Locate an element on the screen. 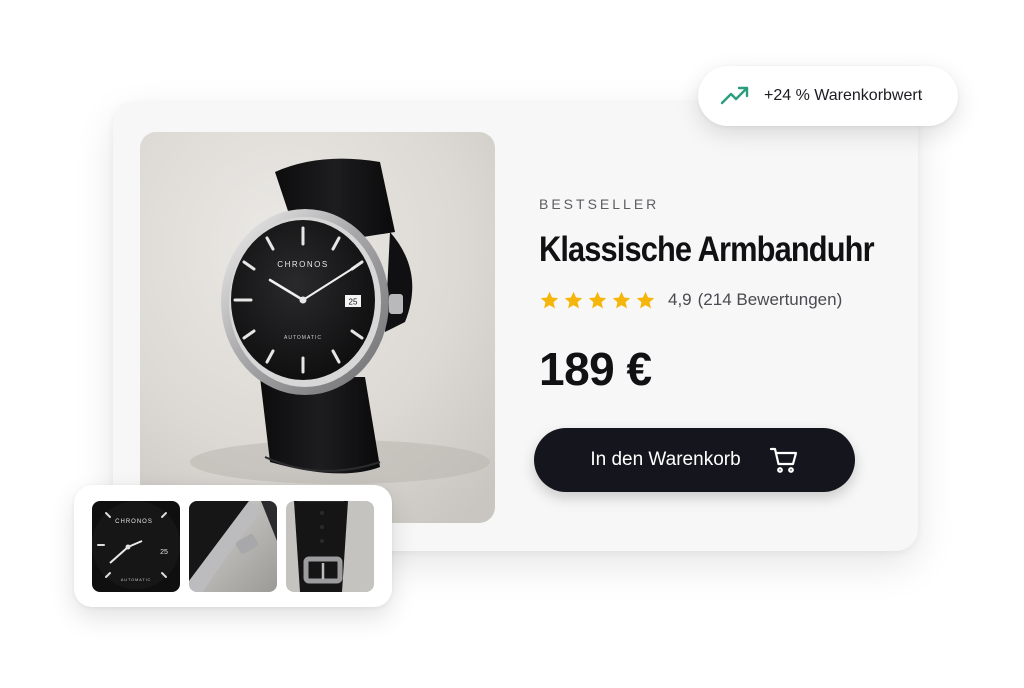  shopping-cart-icon is located at coordinates (783, 460).